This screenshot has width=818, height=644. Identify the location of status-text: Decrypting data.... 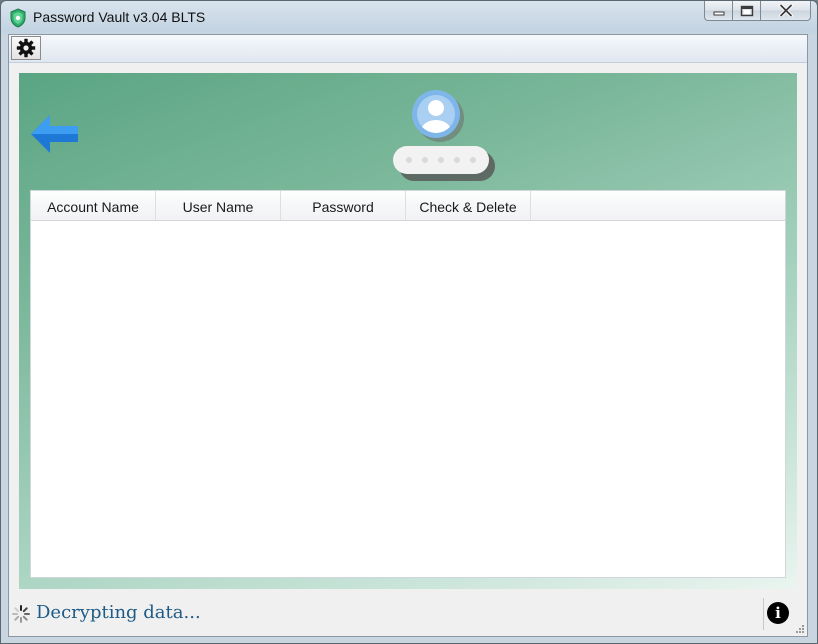
(118, 612).